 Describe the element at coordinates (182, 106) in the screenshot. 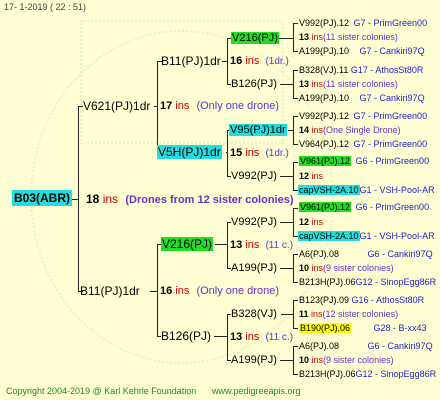

I see `gen1-top-ins-label: ins` at that location.